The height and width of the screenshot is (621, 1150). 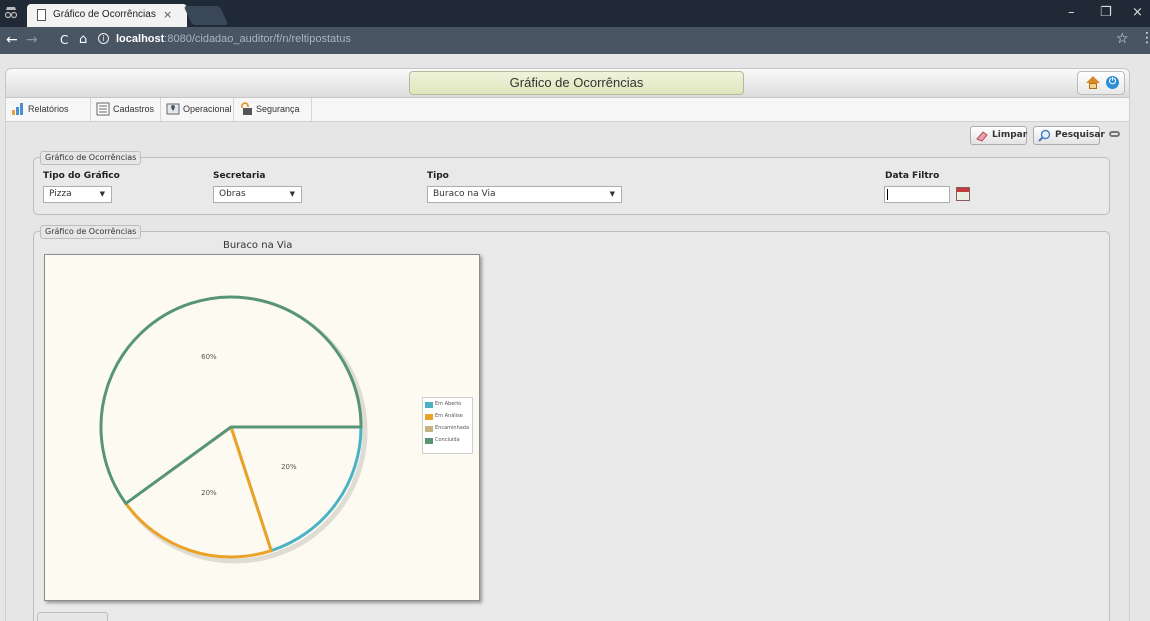 What do you see at coordinates (576, 83) in the screenshot?
I see `page-title: Gráfico de Ocorrências` at bounding box center [576, 83].